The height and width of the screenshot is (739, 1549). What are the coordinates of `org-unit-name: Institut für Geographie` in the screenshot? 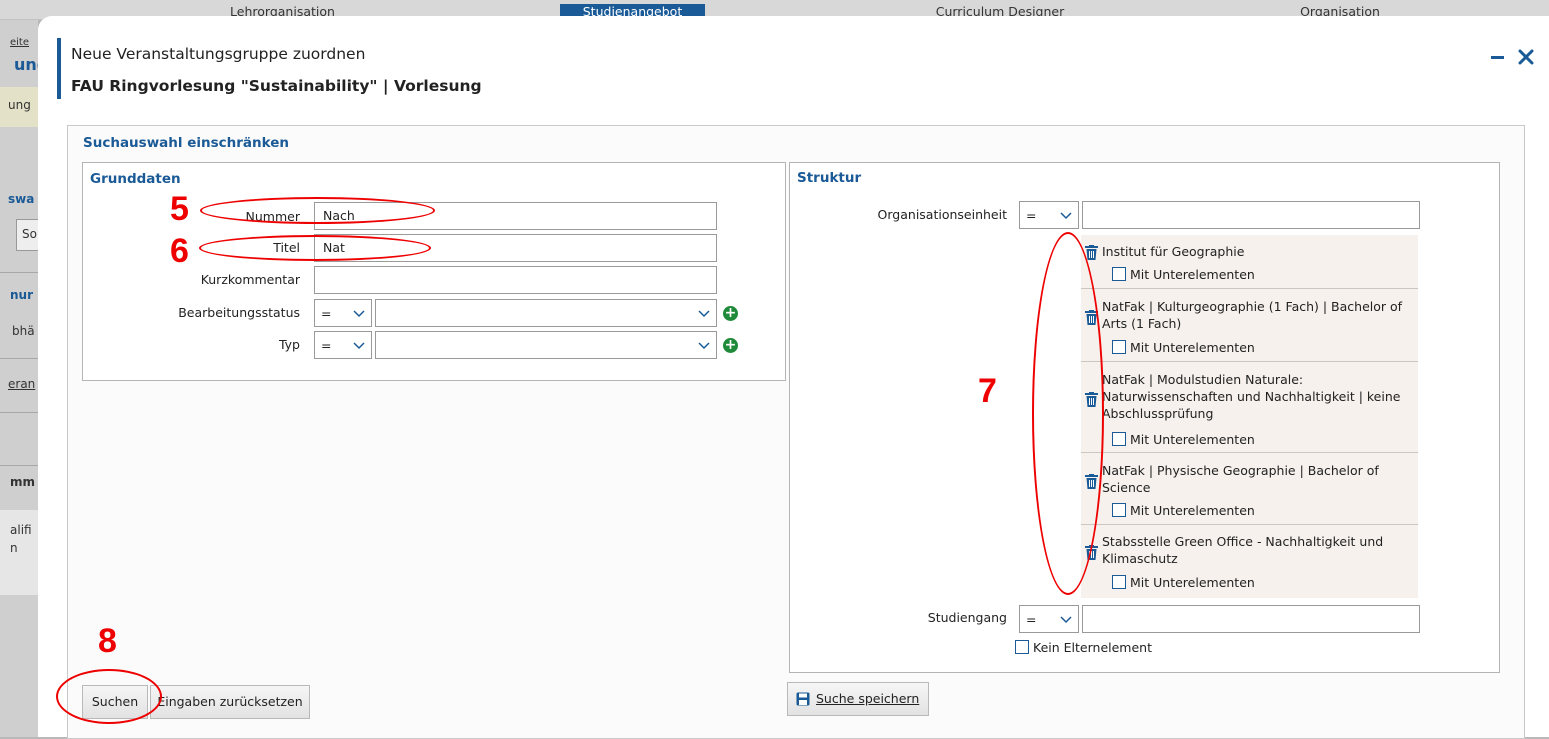 It's located at (1173, 251).